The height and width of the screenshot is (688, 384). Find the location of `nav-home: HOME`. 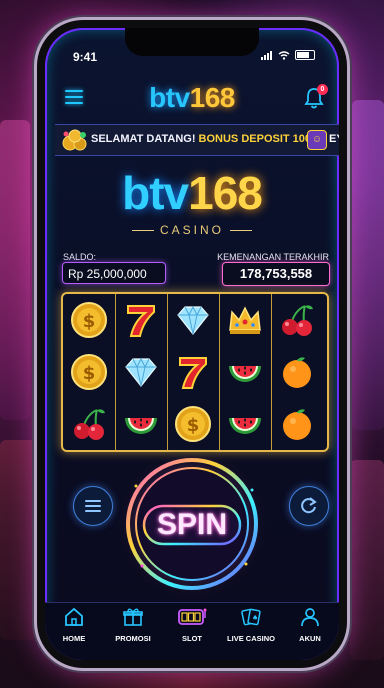

nav-home: HOME is located at coordinates (74, 625).